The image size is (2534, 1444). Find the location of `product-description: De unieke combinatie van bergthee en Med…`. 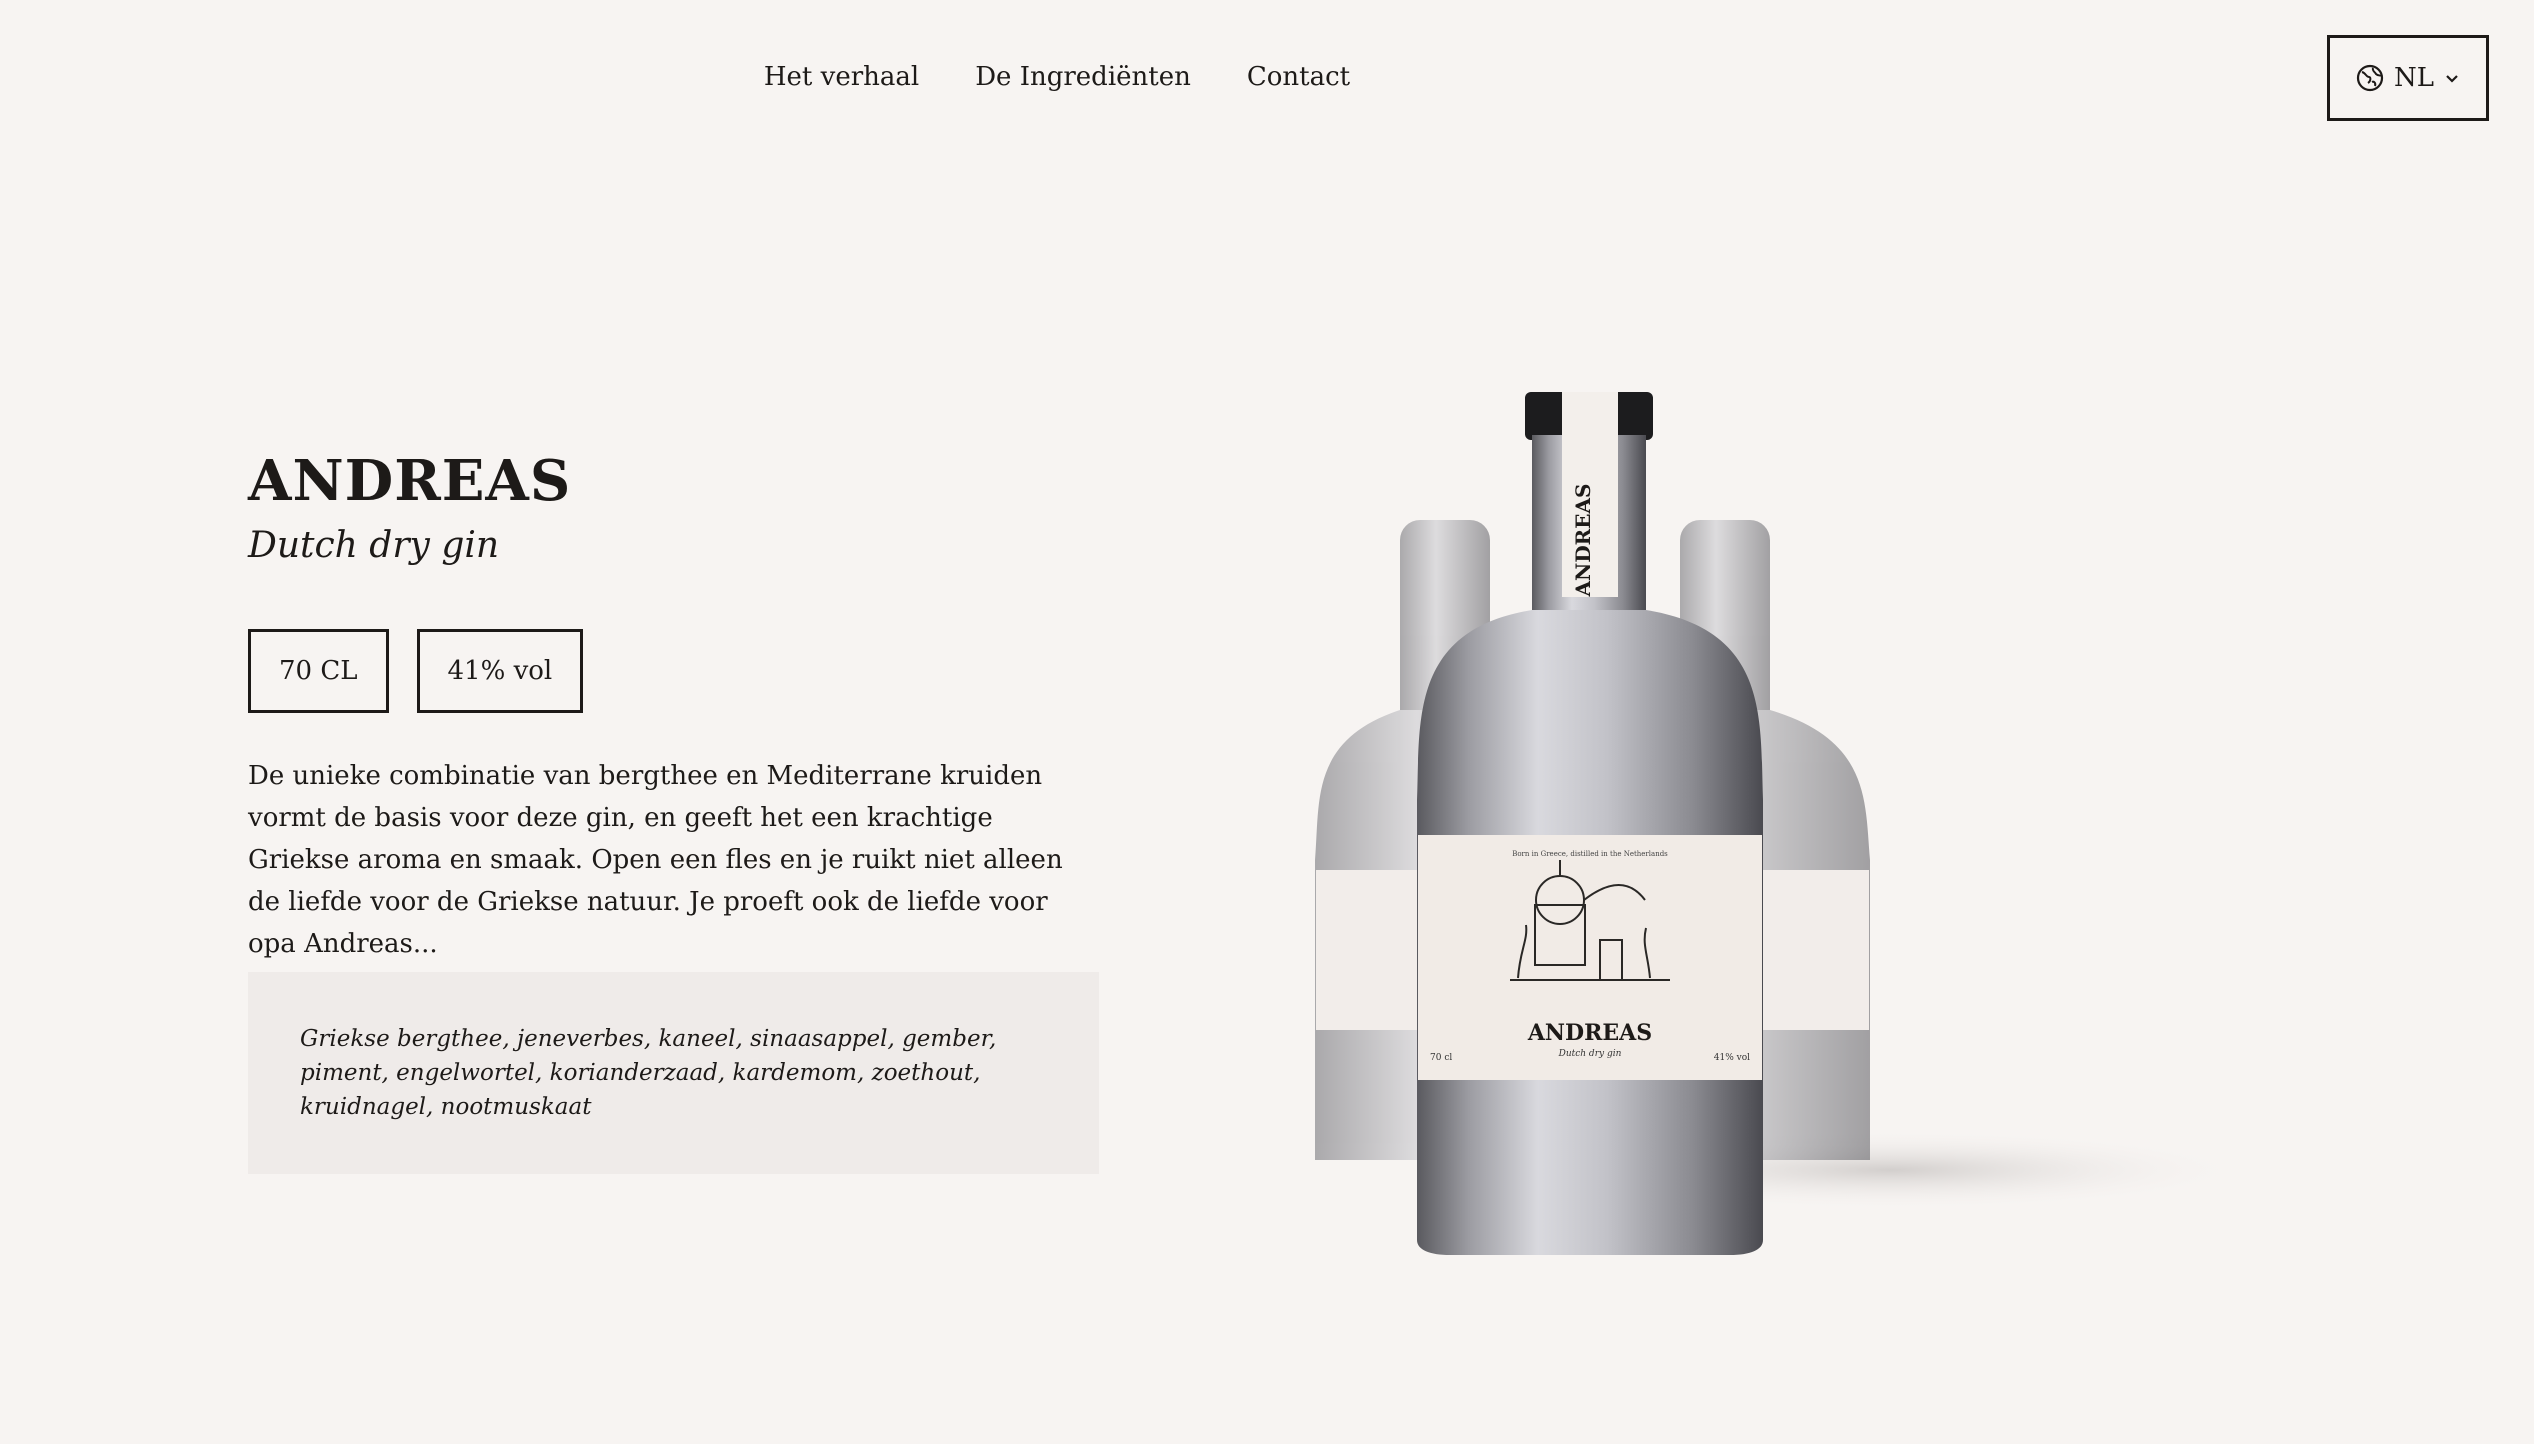

product-description: De unieke combinatie van bergthee en Med… is located at coordinates (655, 860).